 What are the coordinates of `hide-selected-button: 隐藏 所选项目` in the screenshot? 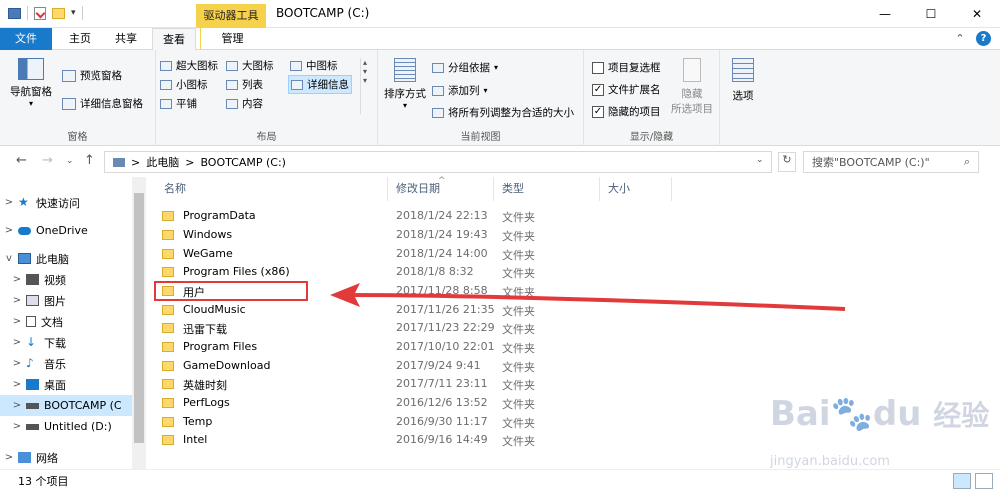 It's located at (692, 87).